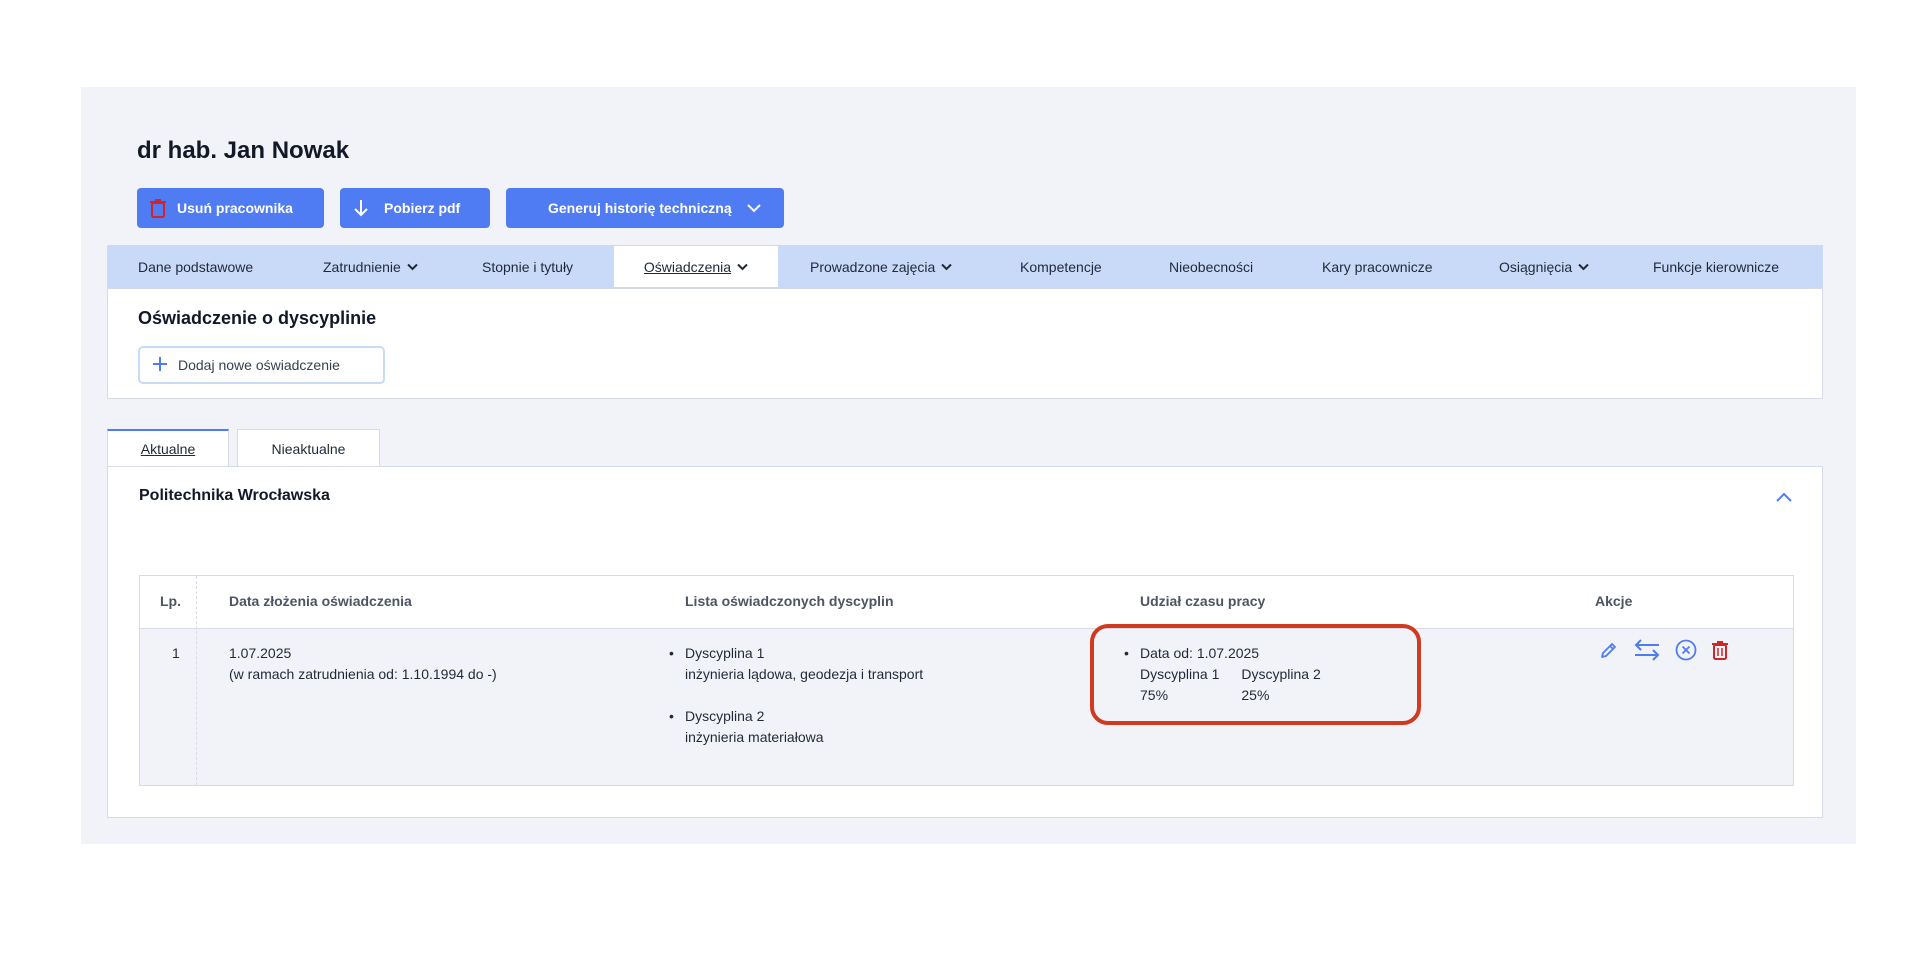 Image resolution: width=1919 pixels, height=956 pixels. Describe the element at coordinates (259, 365) in the screenshot. I see `add-declaration-label: Dodaj nowe oświadczenie` at that location.